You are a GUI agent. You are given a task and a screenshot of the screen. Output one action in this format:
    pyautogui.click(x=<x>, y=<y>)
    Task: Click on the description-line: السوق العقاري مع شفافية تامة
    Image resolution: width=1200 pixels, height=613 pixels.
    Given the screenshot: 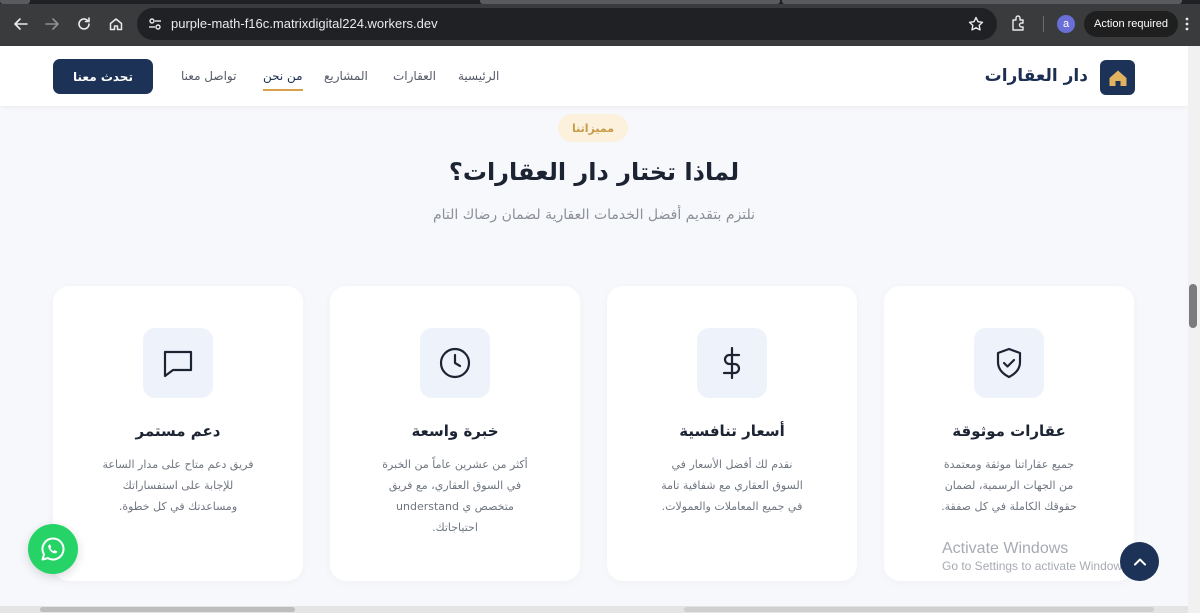 What is the action you would take?
    pyautogui.click(x=732, y=485)
    